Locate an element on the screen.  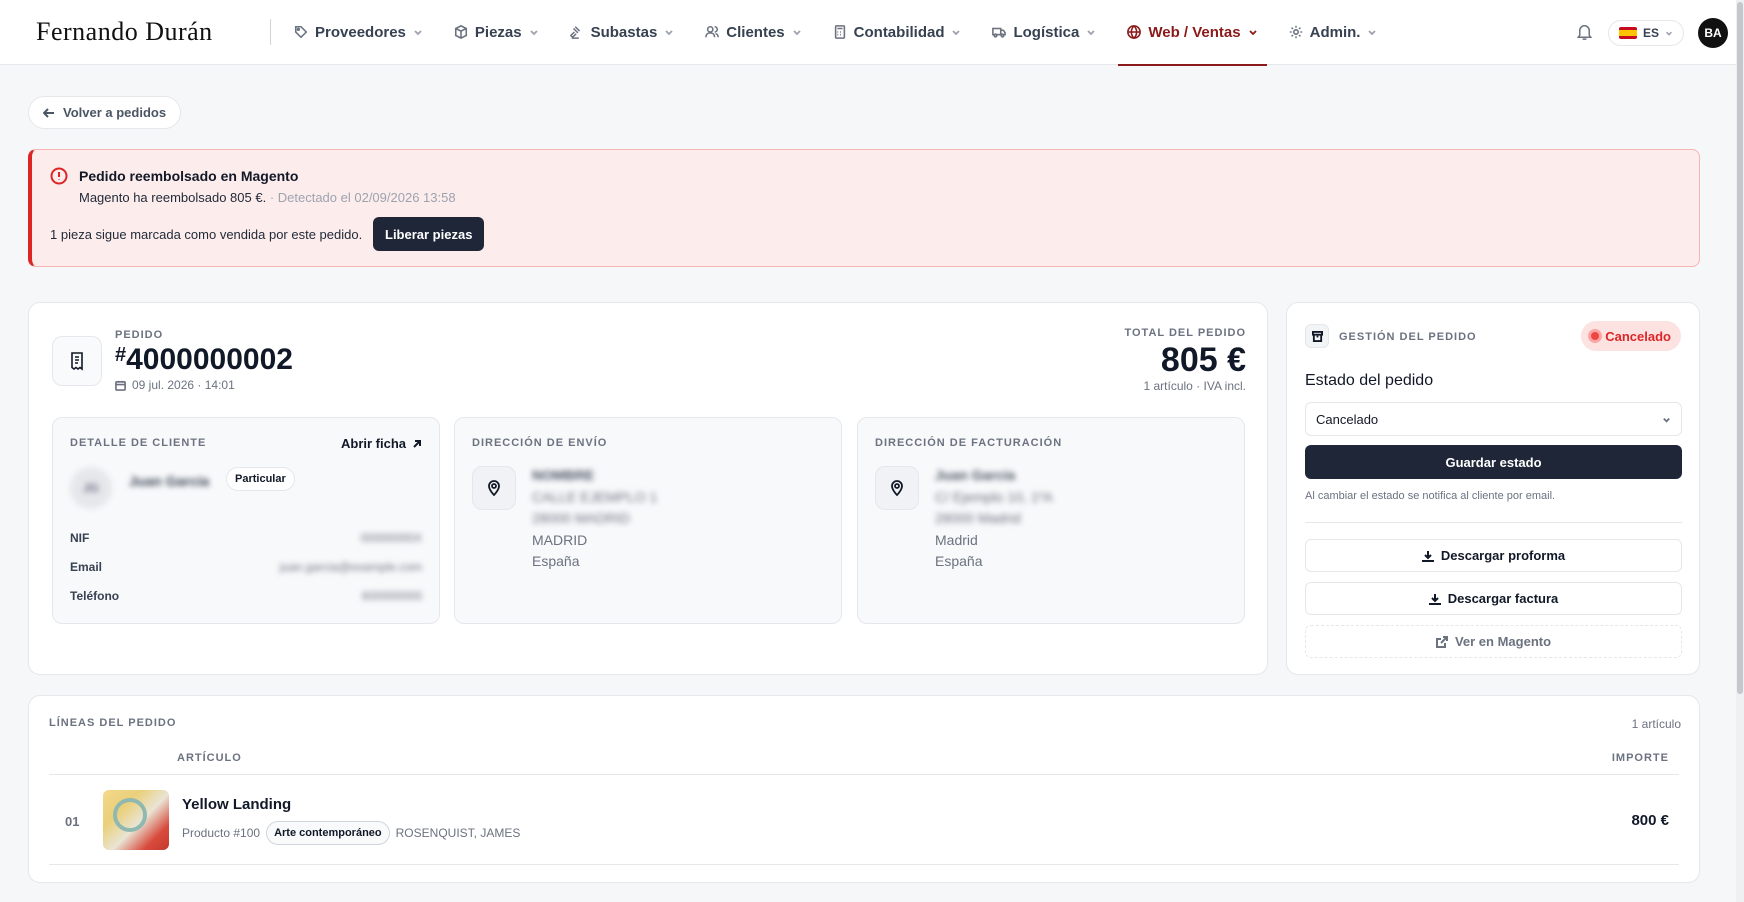
client-name: Juan García is located at coordinates (169, 481).